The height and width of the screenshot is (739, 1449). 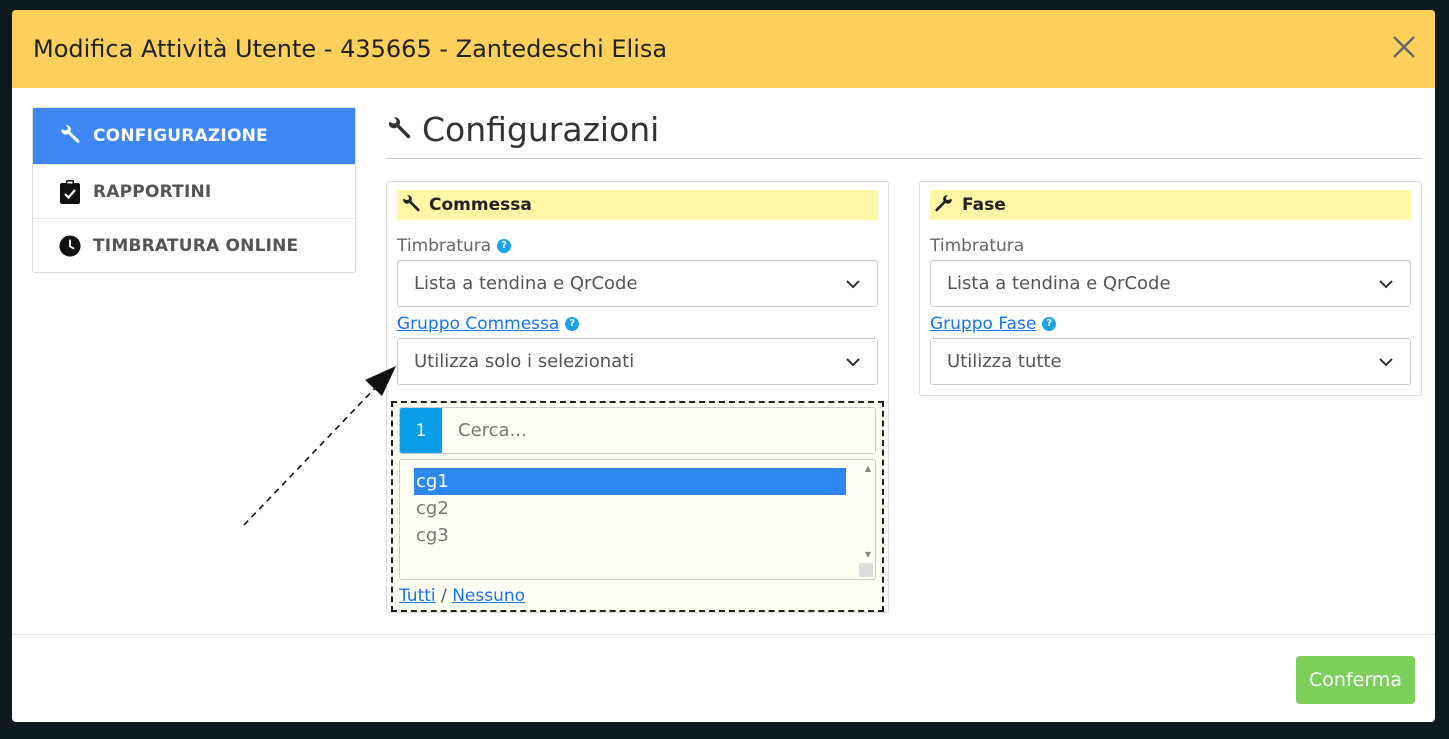 What do you see at coordinates (723, 678) in the screenshot?
I see `modal-footer: Conferma` at bounding box center [723, 678].